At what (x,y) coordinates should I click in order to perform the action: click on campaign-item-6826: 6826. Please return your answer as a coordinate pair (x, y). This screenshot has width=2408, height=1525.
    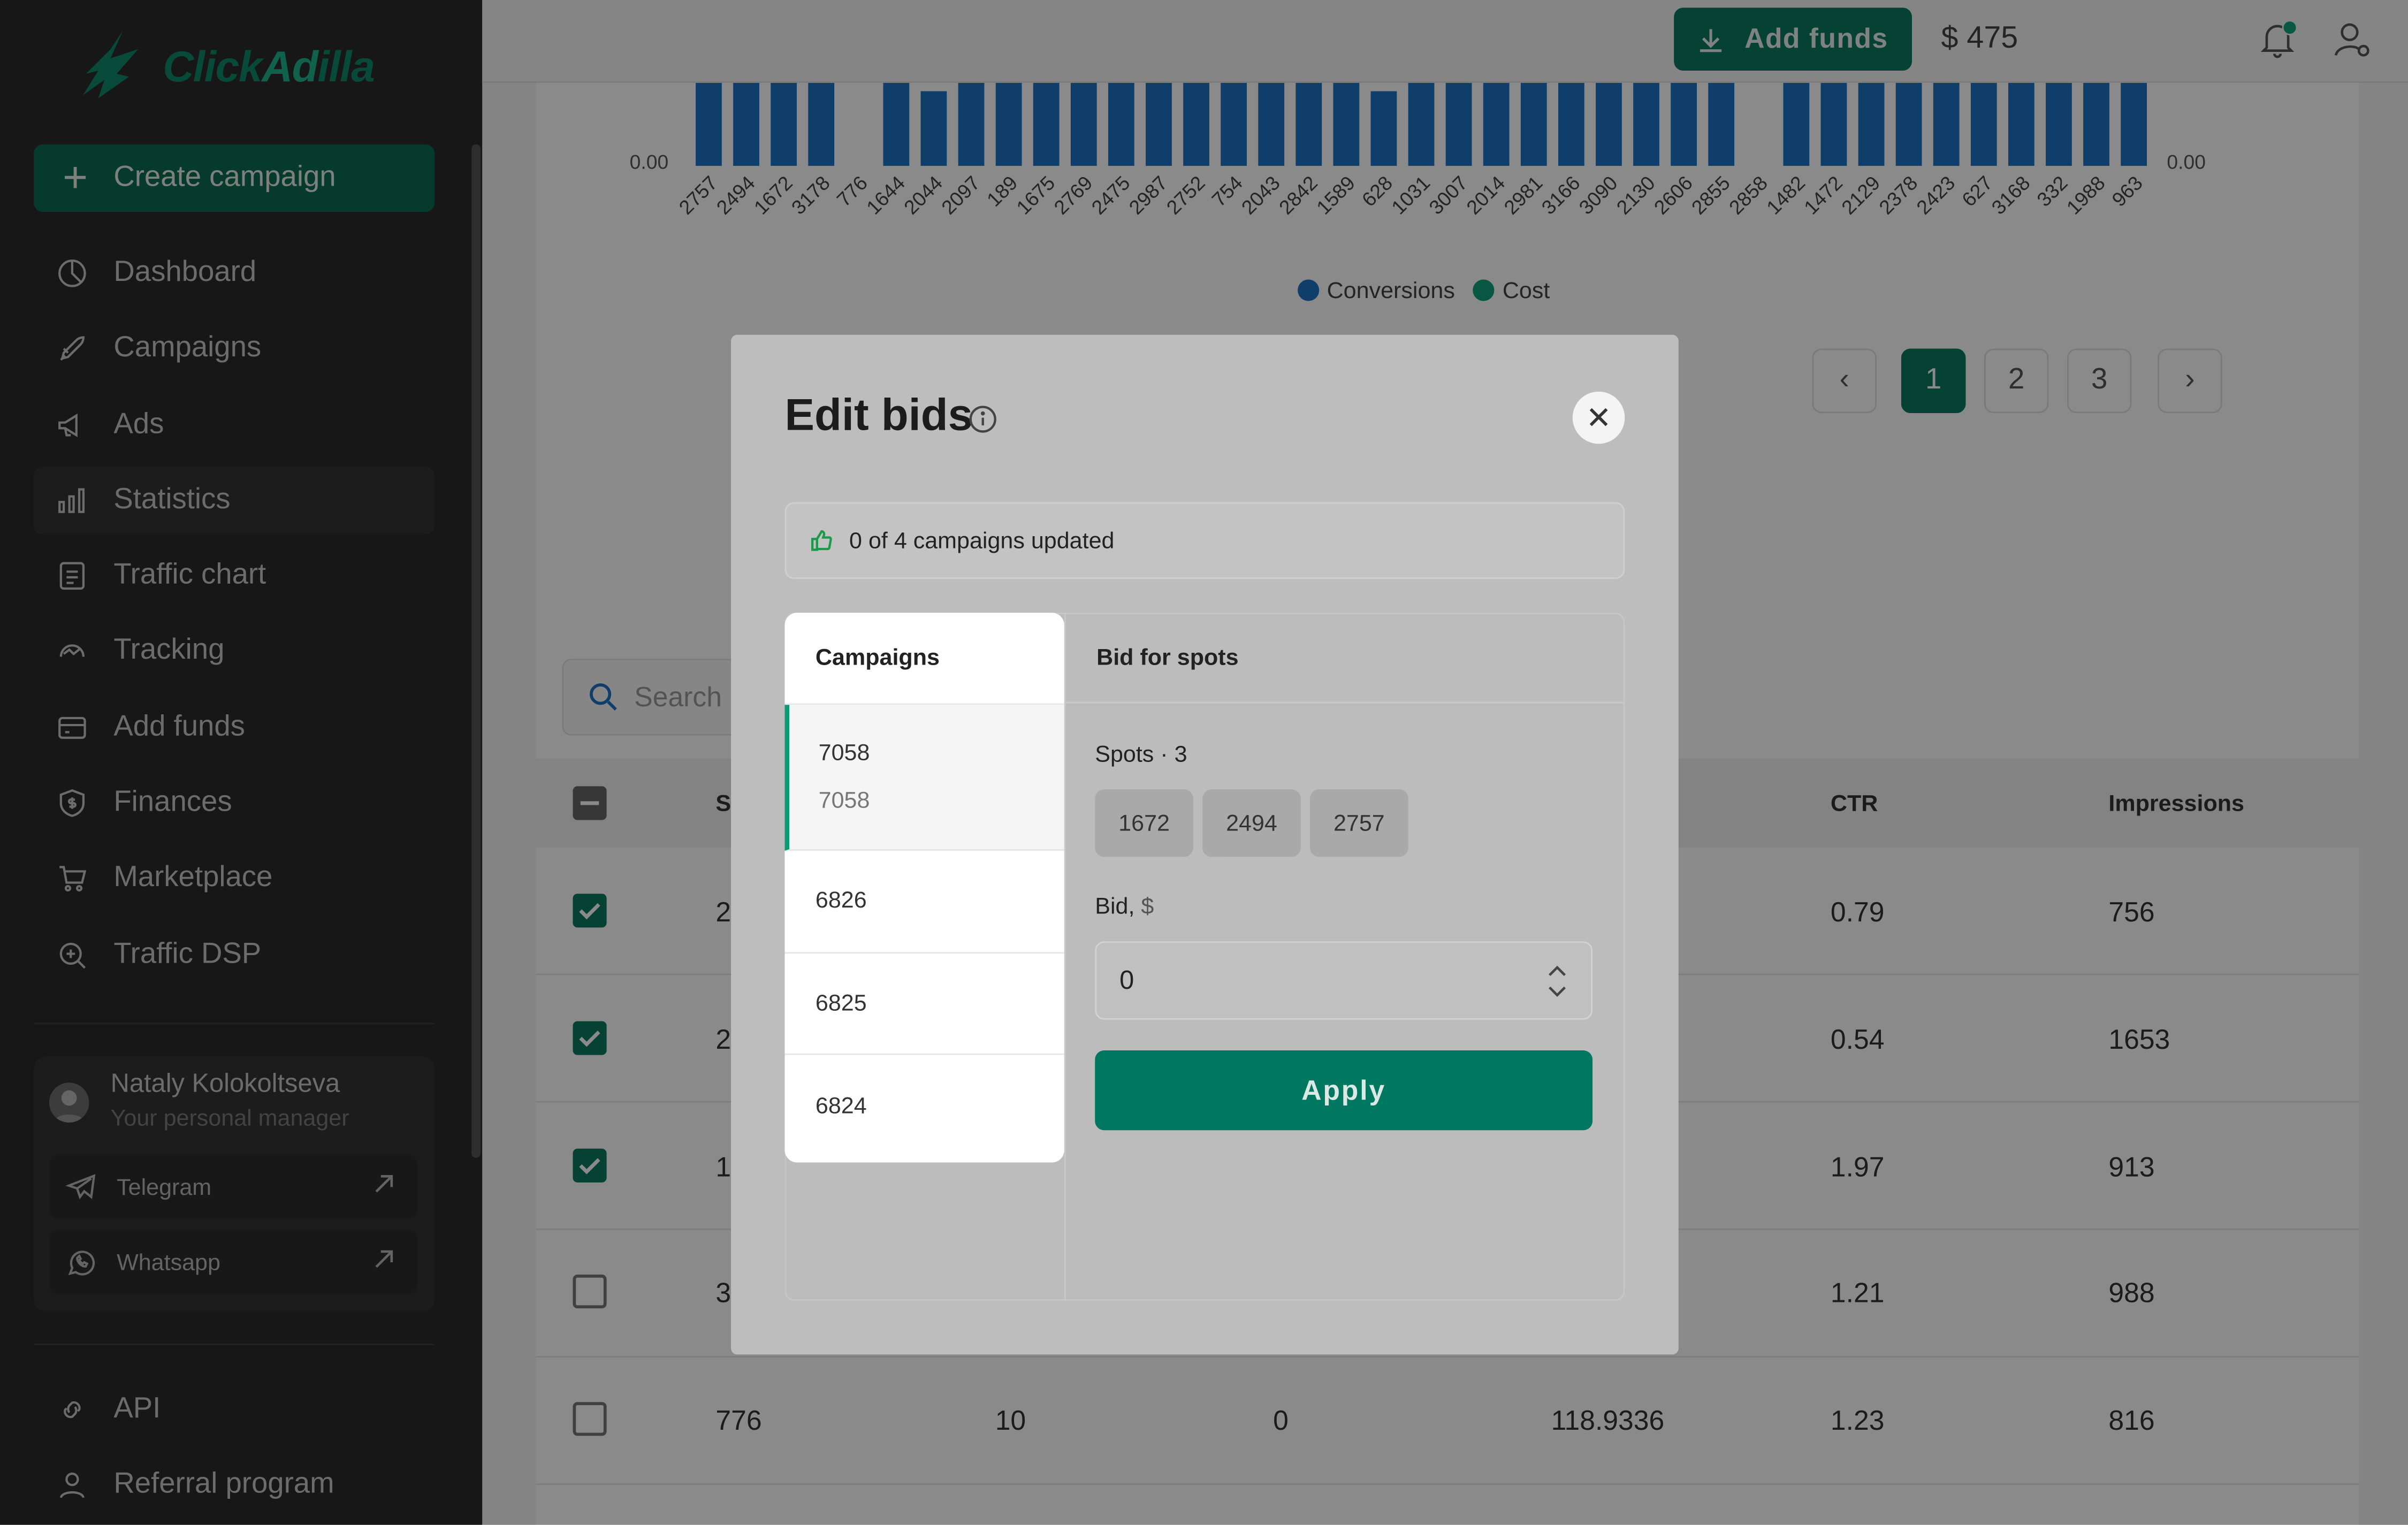
    Looking at the image, I should click on (924, 902).